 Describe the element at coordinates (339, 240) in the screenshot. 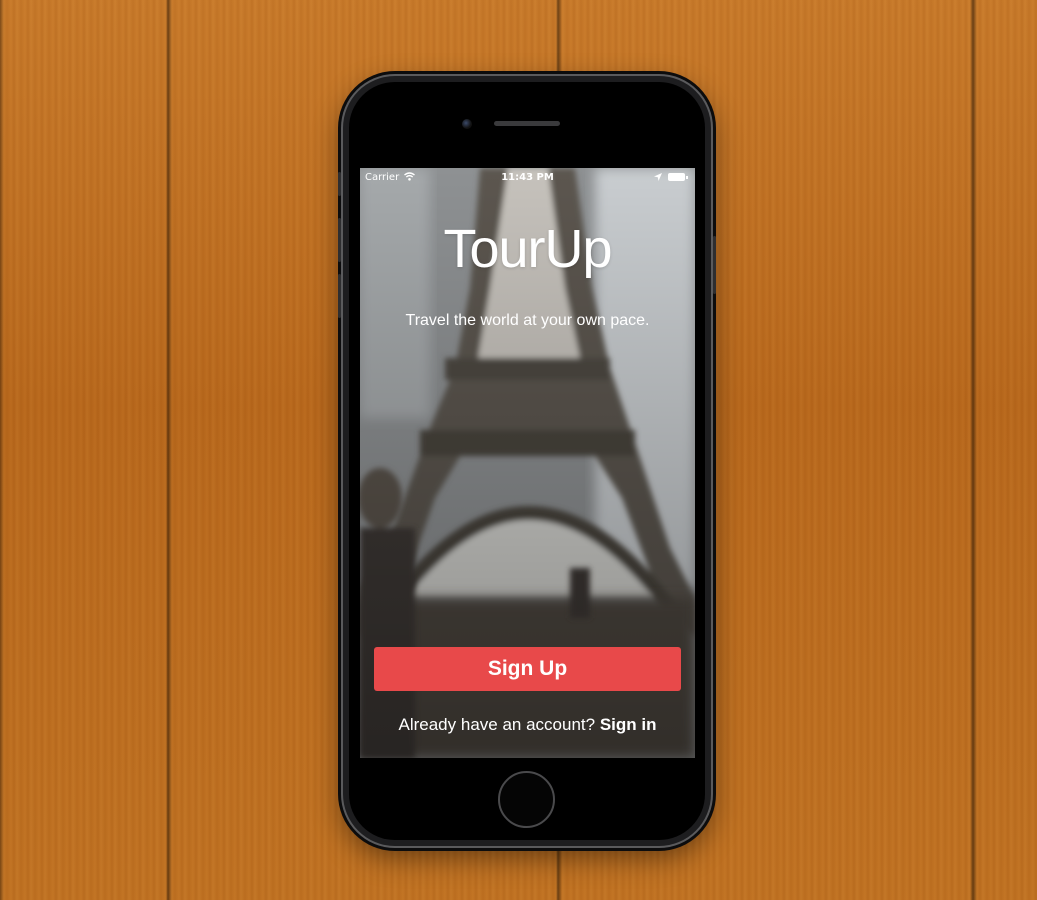

I see `volume-up-button` at that location.